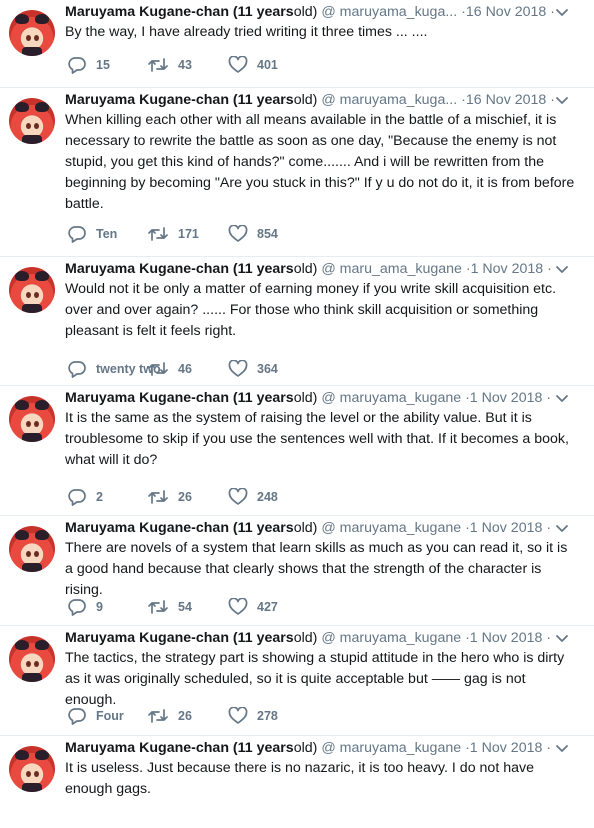  Describe the element at coordinates (185, 607) in the screenshot. I see `retweet-count: 54` at that location.